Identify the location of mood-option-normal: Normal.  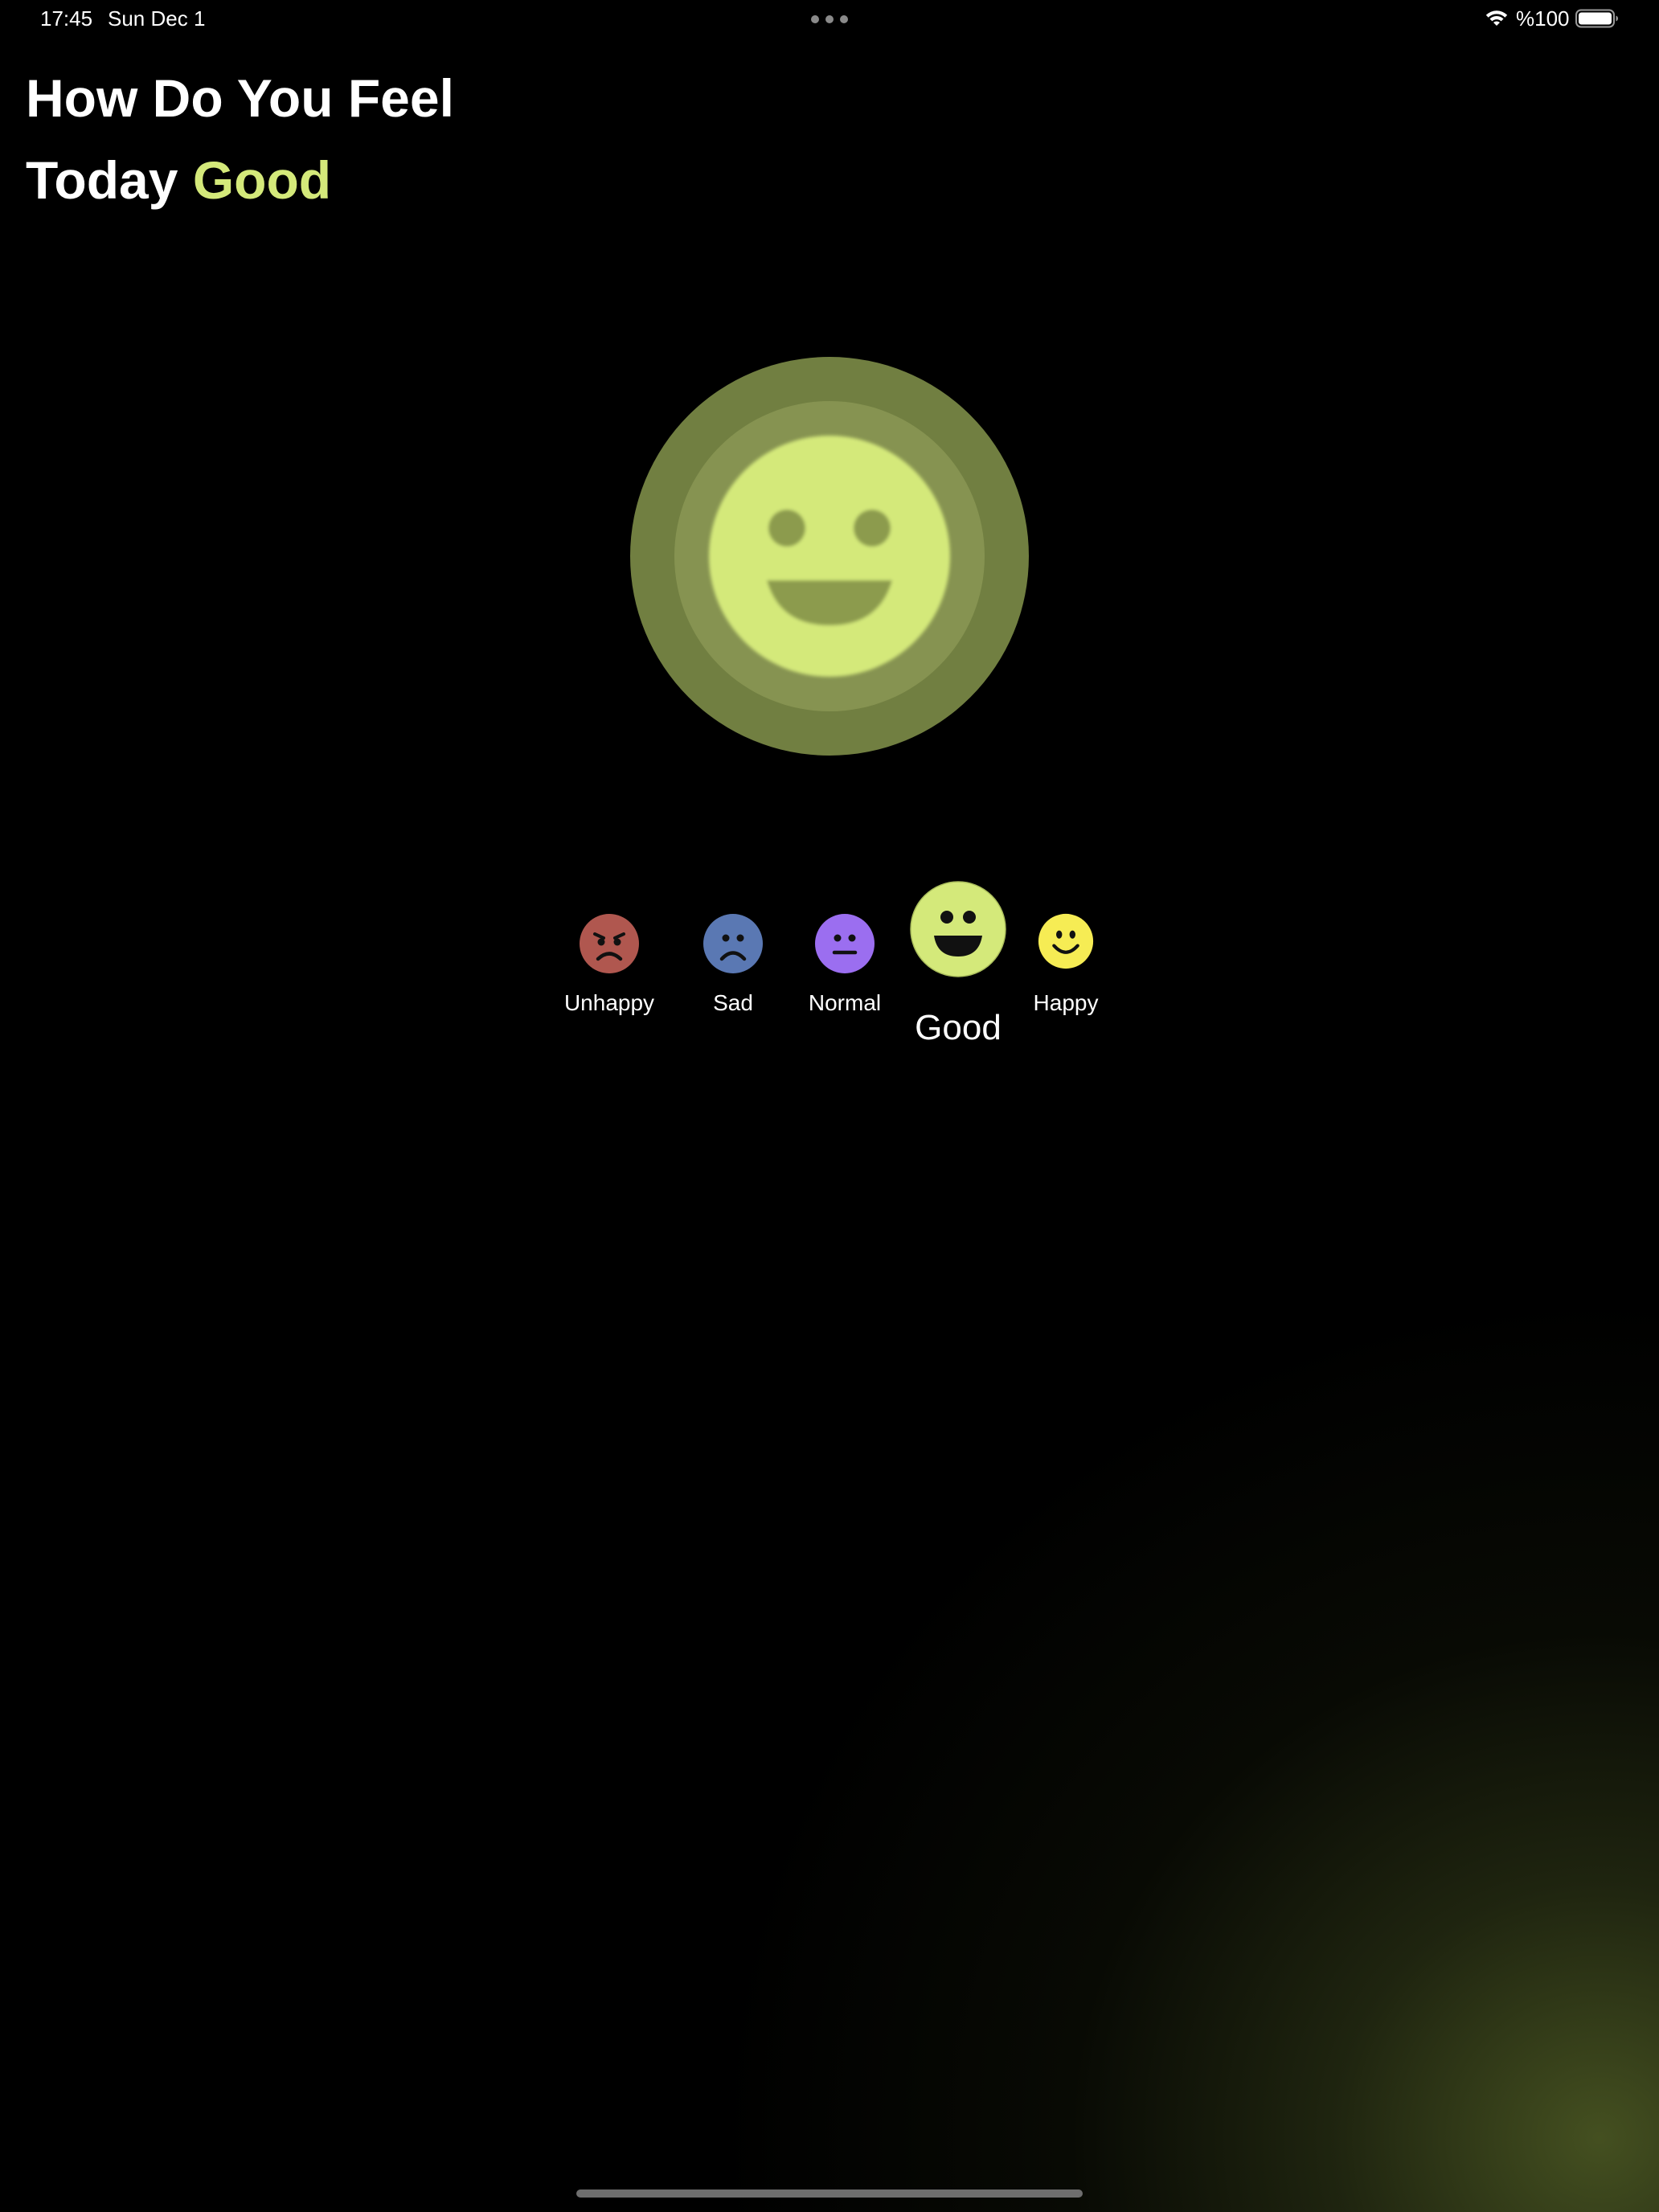
(845, 964).